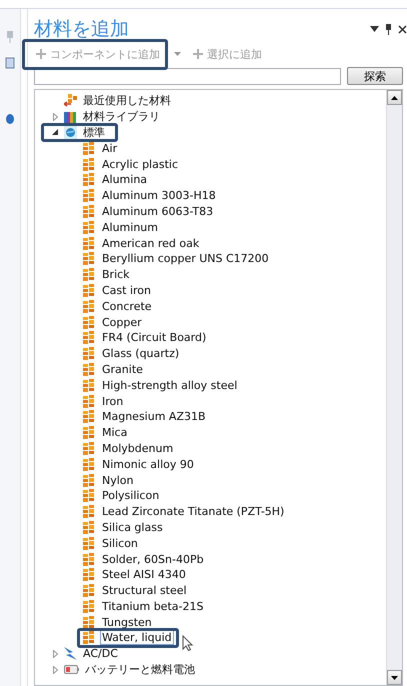 The width and height of the screenshot is (407, 686). Describe the element at coordinates (81, 29) in the screenshot. I see `panel-title: 材料を追加` at that location.